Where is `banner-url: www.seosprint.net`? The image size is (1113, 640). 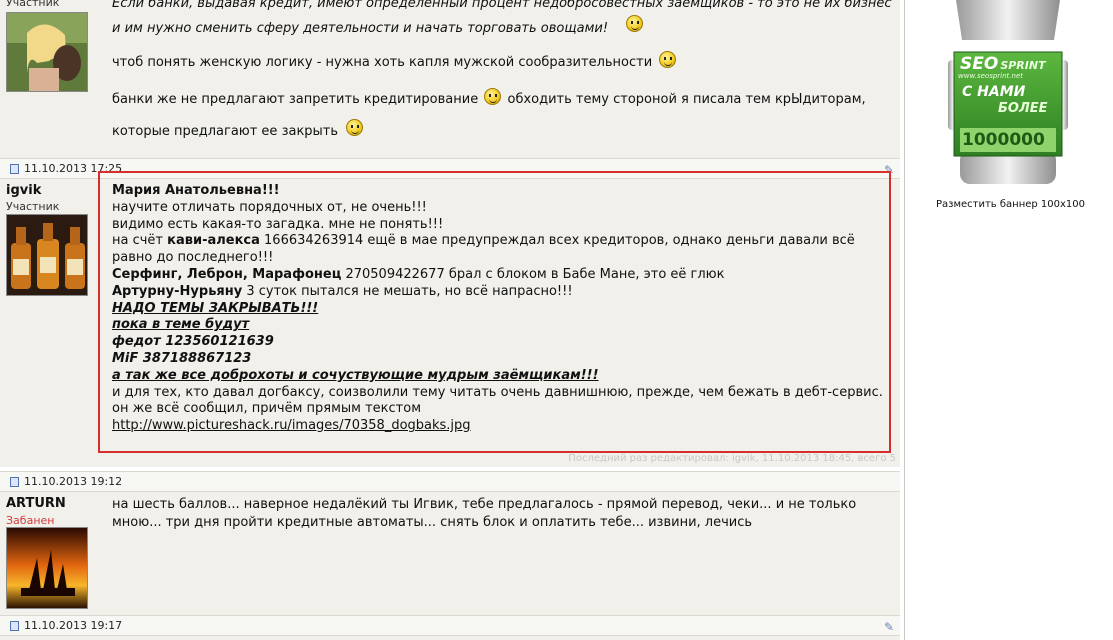 banner-url: www.seosprint.net is located at coordinates (990, 76).